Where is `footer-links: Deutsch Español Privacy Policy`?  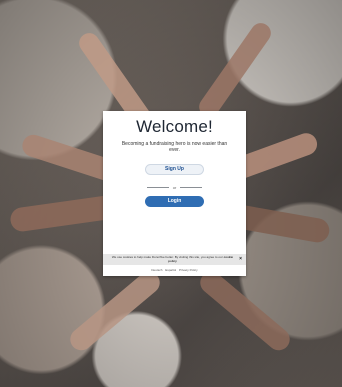 footer-links: Deutsch Español Privacy Policy is located at coordinates (174, 270).